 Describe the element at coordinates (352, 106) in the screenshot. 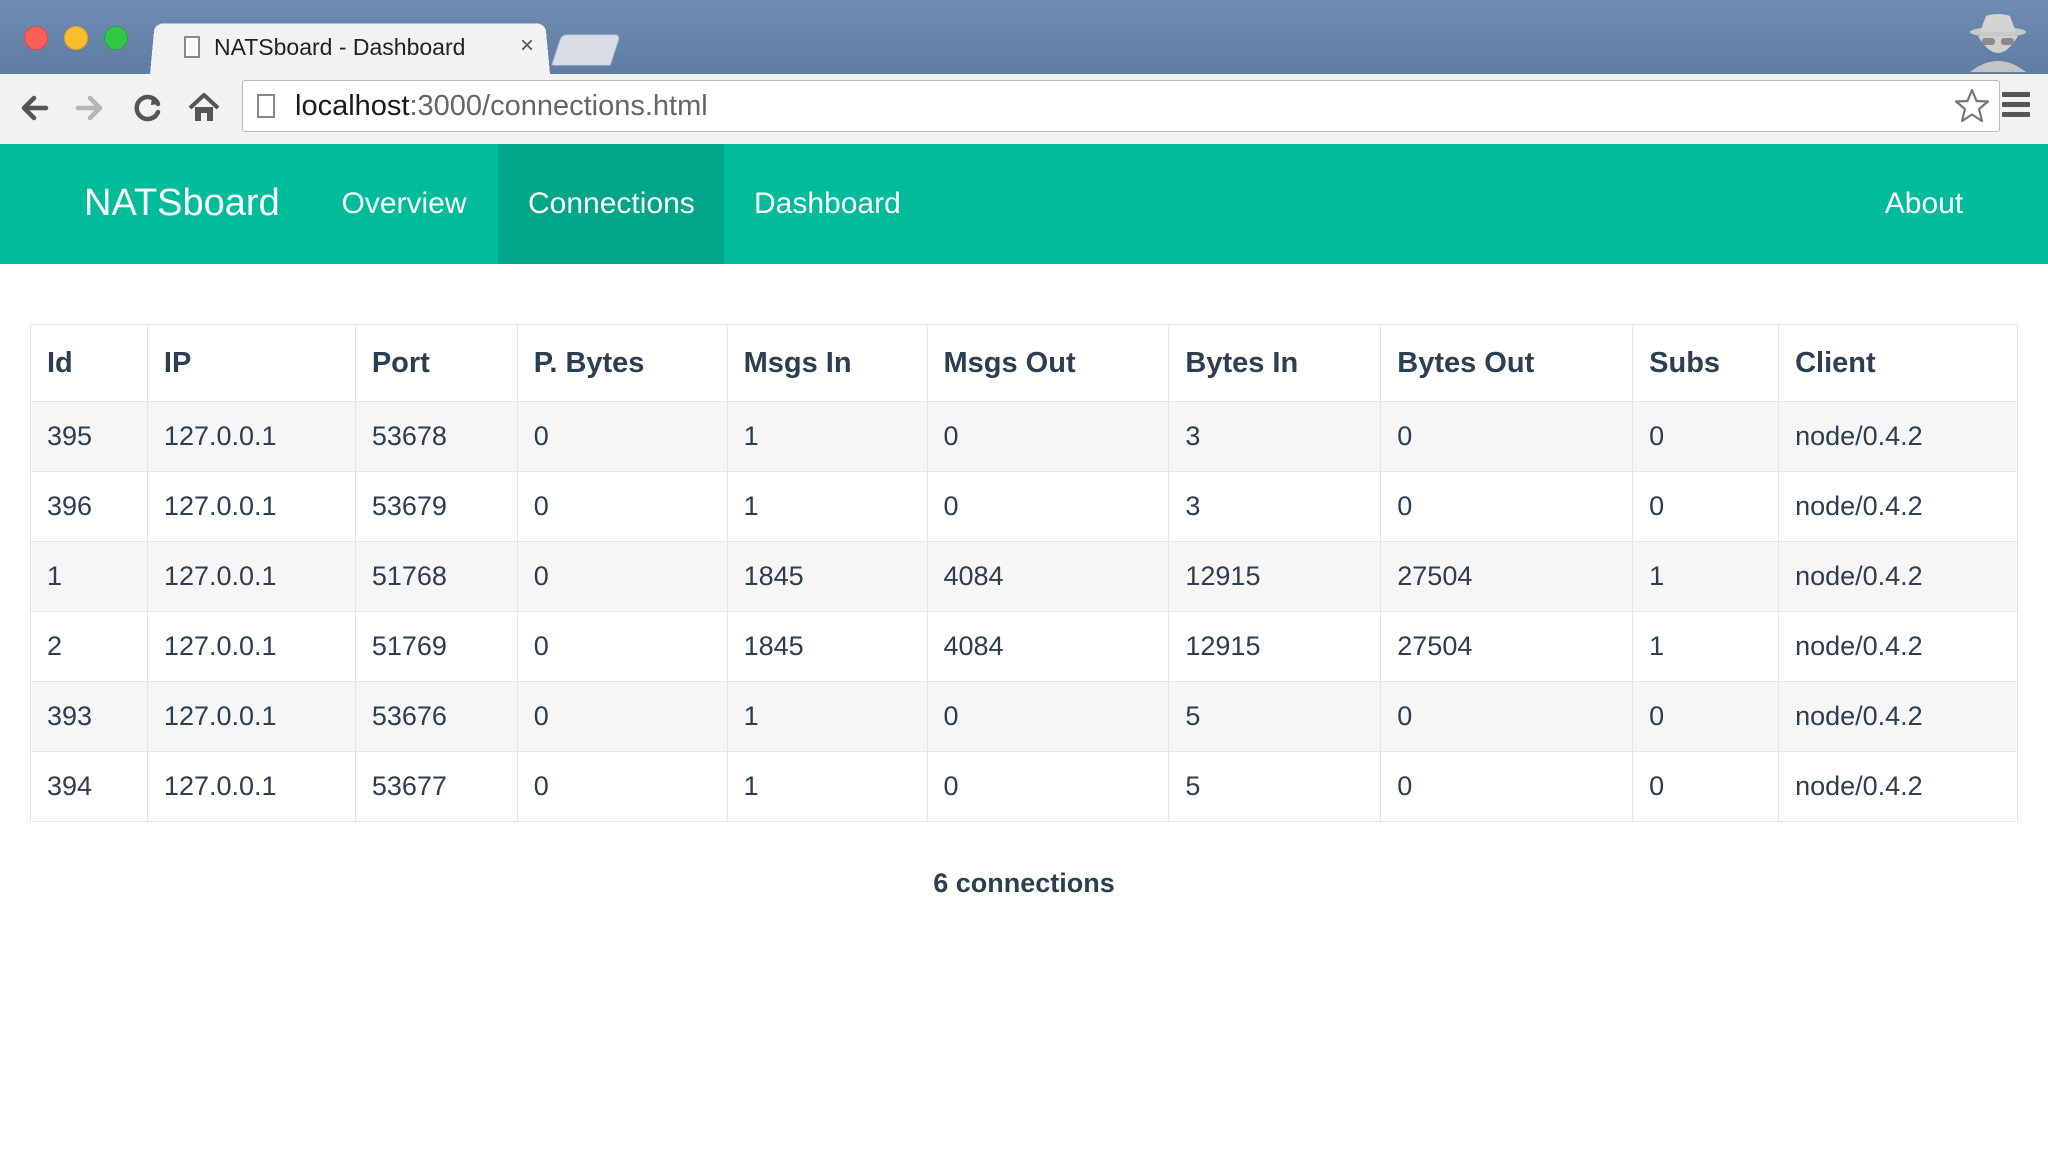

I see `url-host: localhost` at that location.